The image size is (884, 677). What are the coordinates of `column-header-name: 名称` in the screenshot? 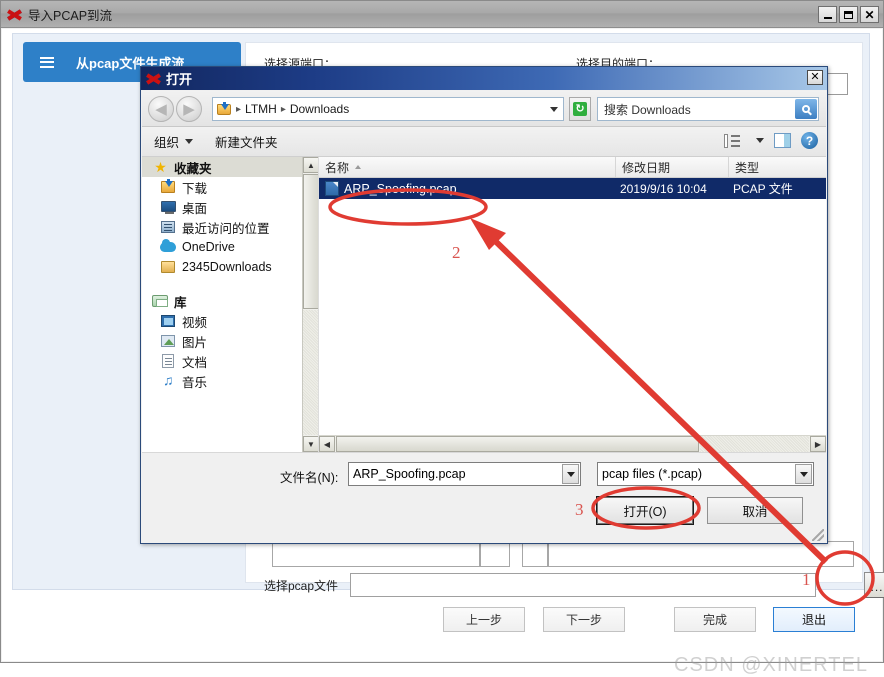 It's located at (467, 167).